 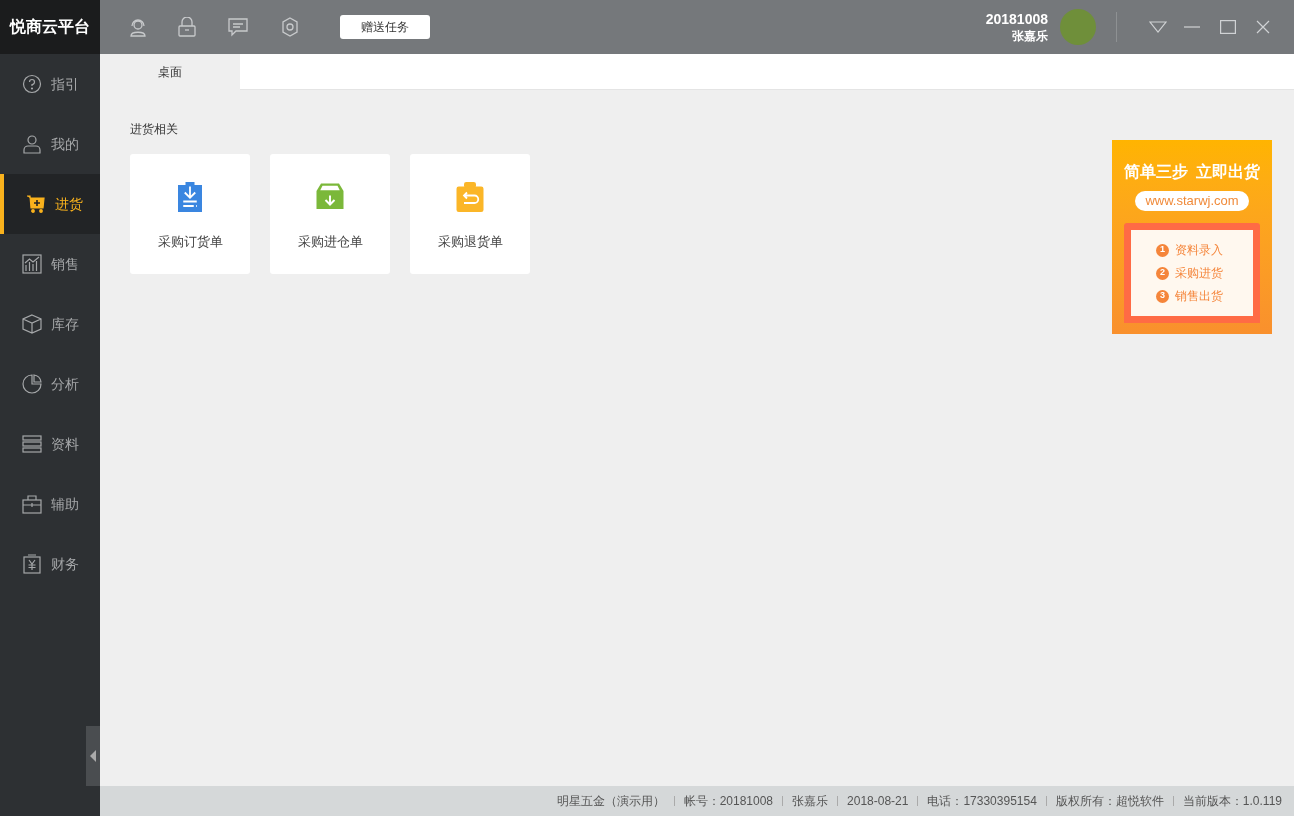 I want to click on sidebar-item: 进货, so click(x=50, y=204).